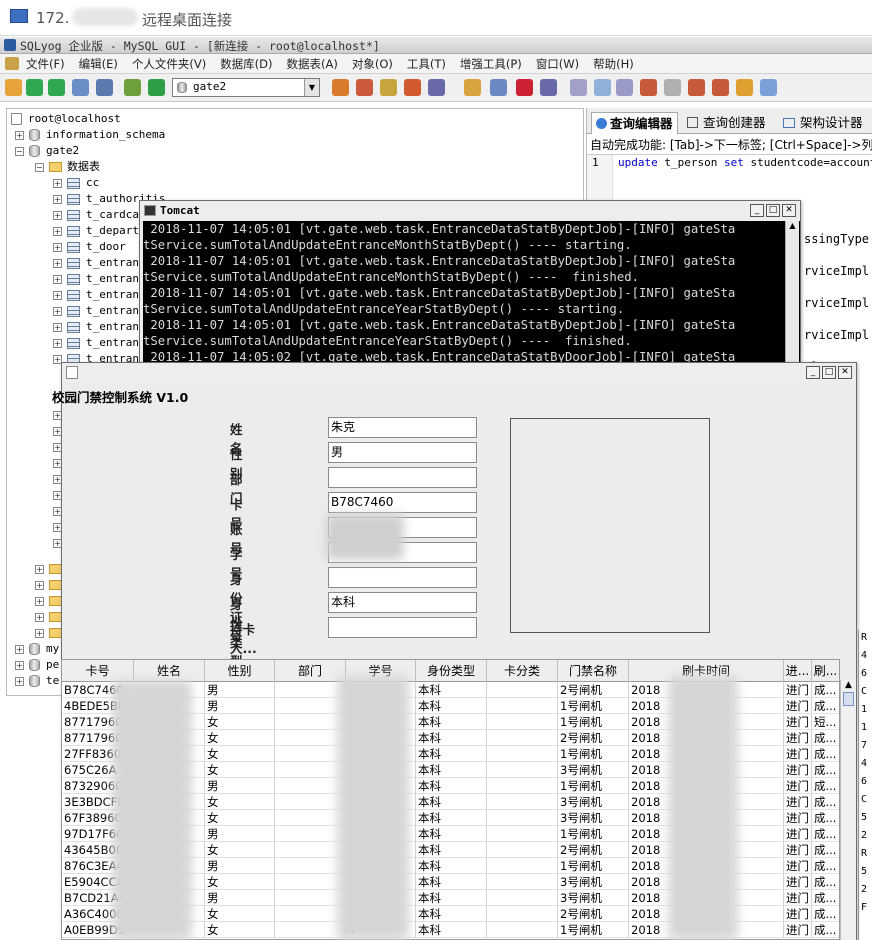  I want to click on chevron-down-icon: ▼, so click(311, 87).